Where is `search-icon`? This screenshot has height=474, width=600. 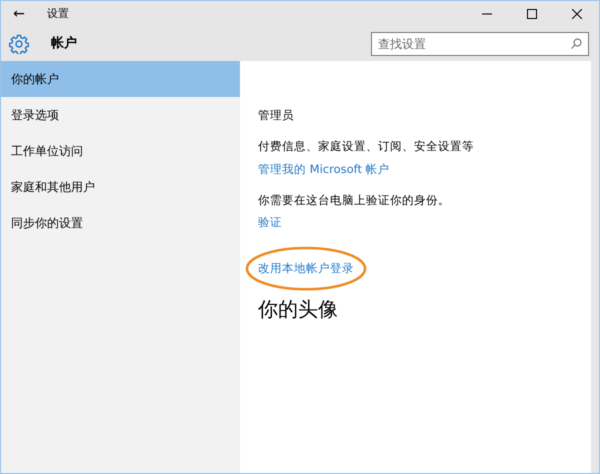
search-icon is located at coordinates (576, 43).